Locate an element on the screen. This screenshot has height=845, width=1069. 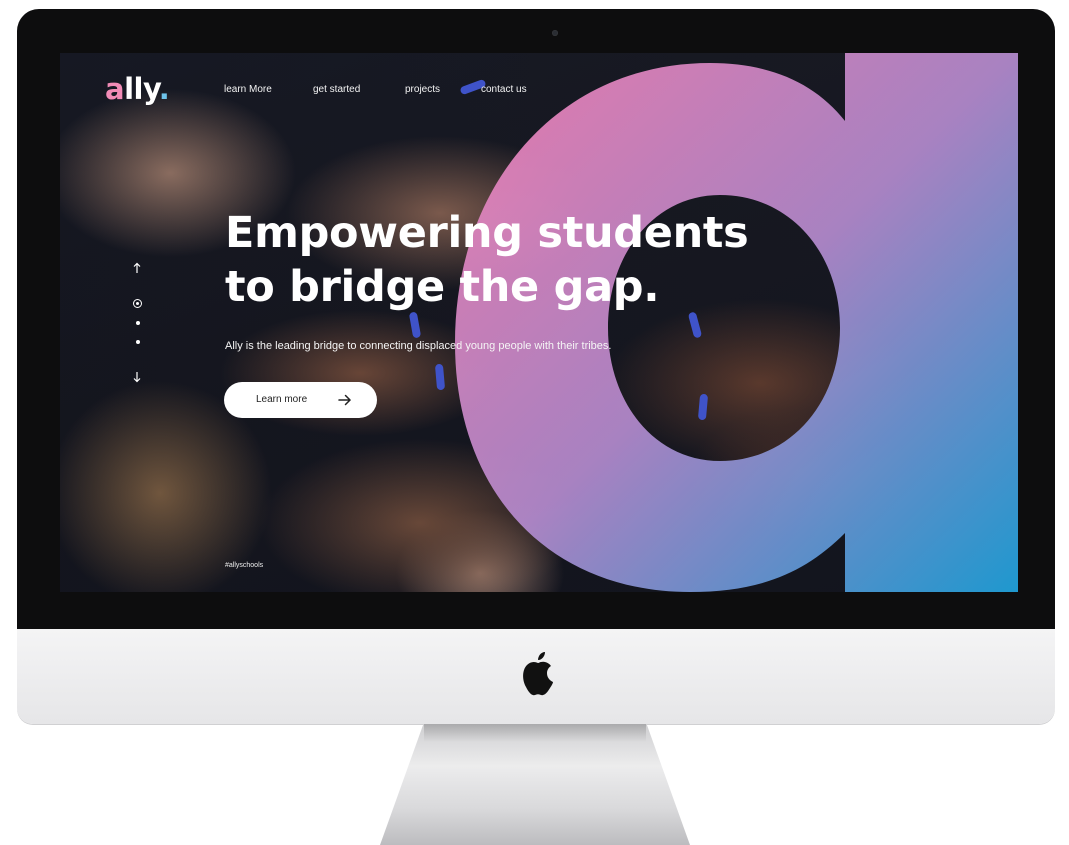
slide-indicator-active is located at coordinates (137, 303).